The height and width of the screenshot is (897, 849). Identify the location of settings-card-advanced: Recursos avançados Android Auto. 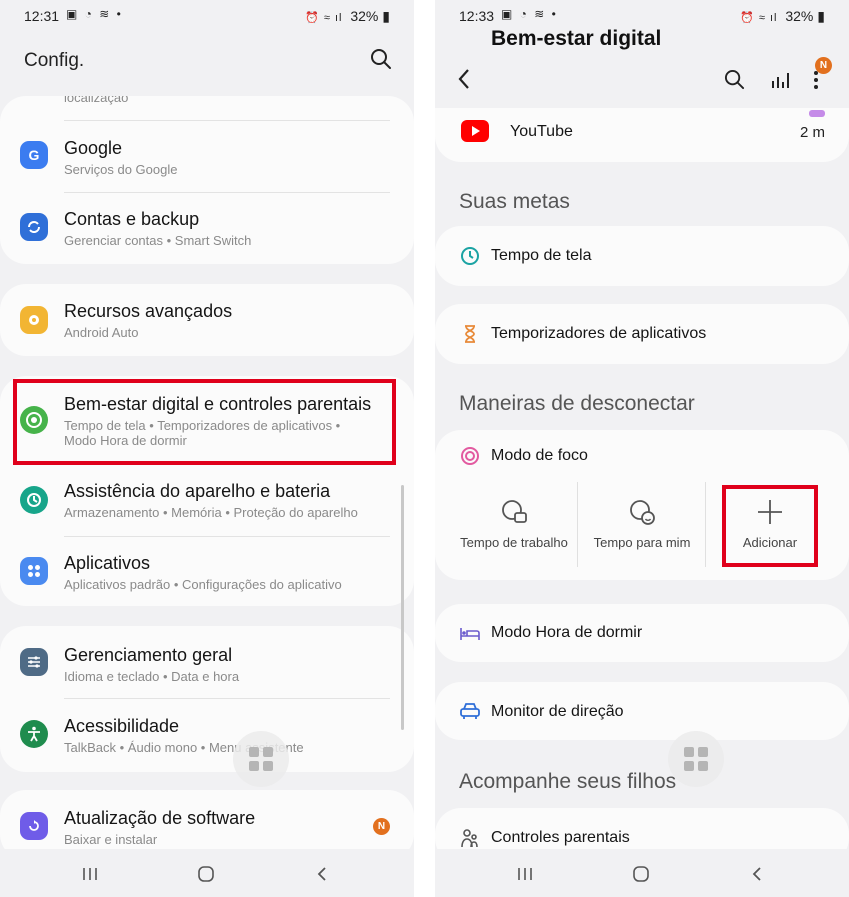
(207, 320).